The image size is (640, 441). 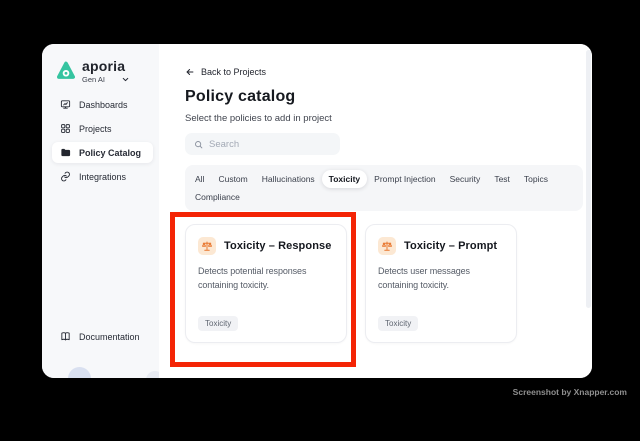 What do you see at coordinates (109, 336) in the screenshot?
I see `sidebar-item-label: Documentation` at bounding box center [109, 336].